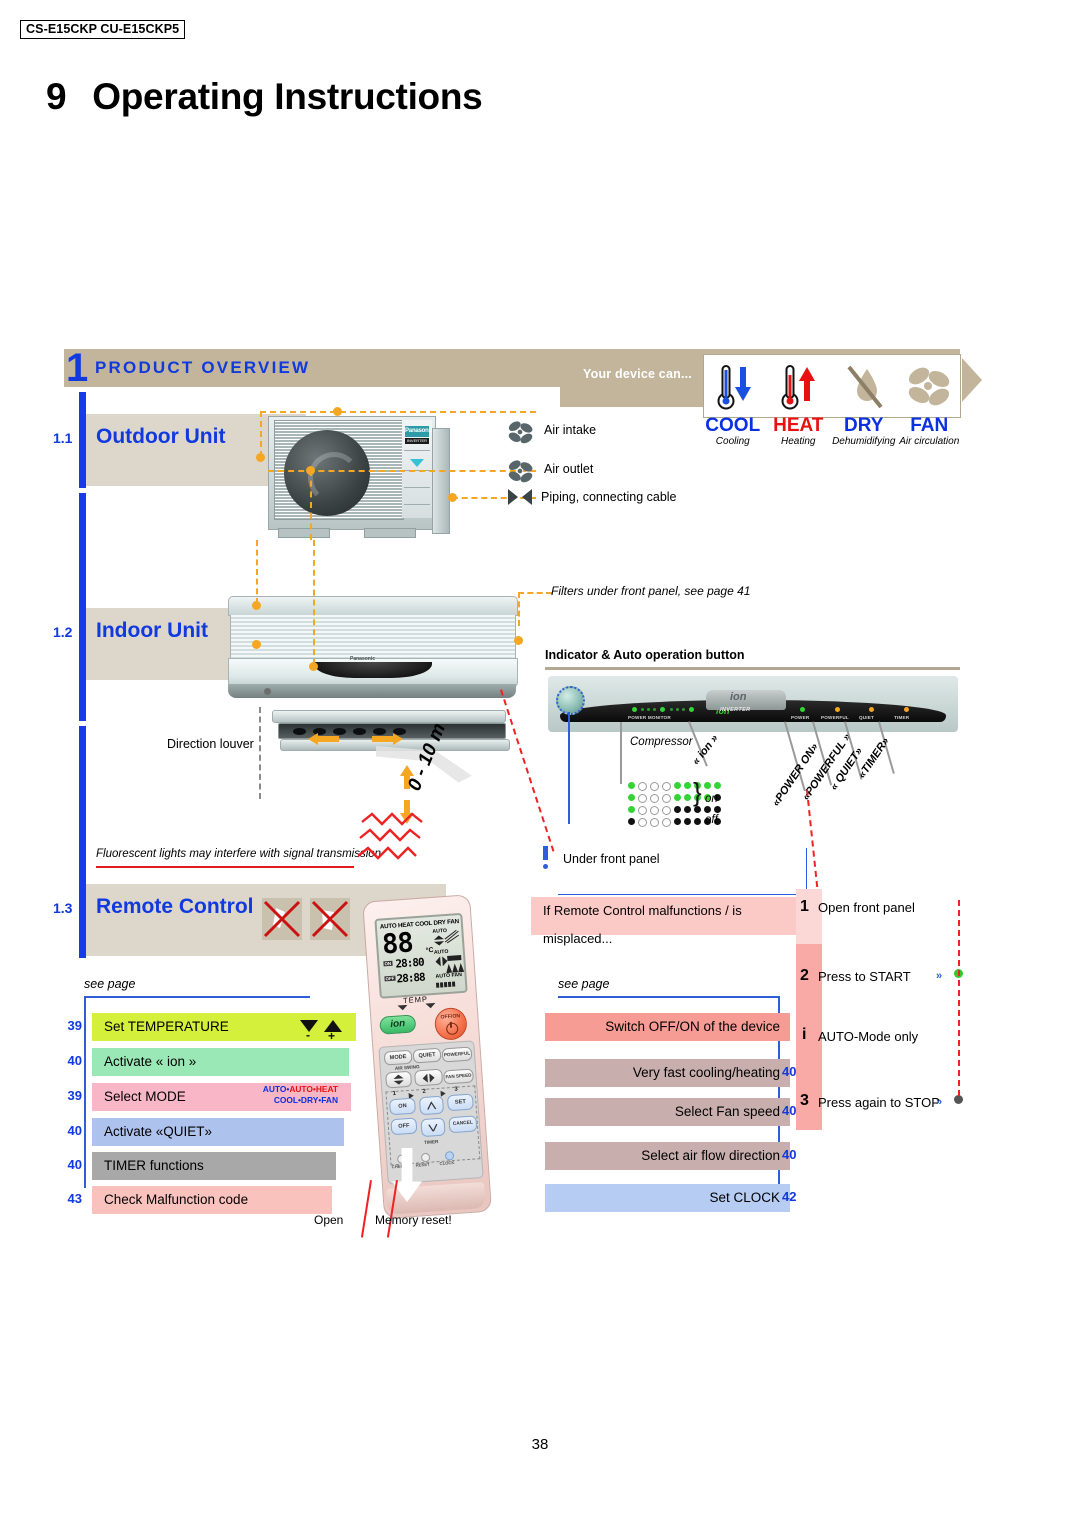  I want to click on see-page-rule-left, so click(197, 997).